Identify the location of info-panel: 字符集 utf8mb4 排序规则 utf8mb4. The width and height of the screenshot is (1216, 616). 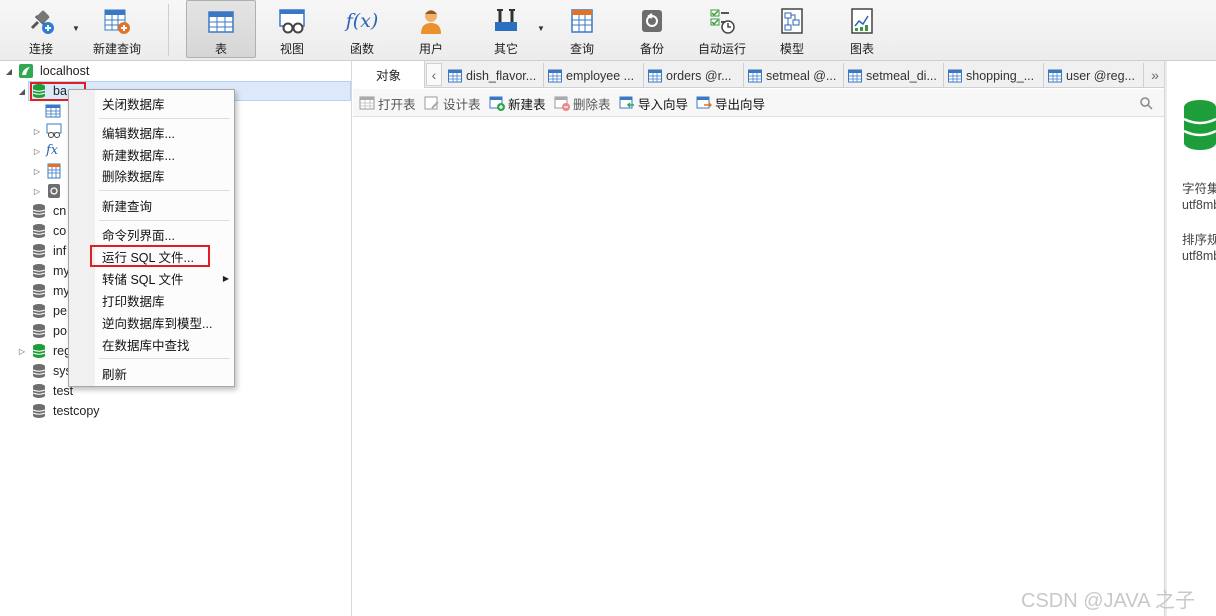
(1191, 338).